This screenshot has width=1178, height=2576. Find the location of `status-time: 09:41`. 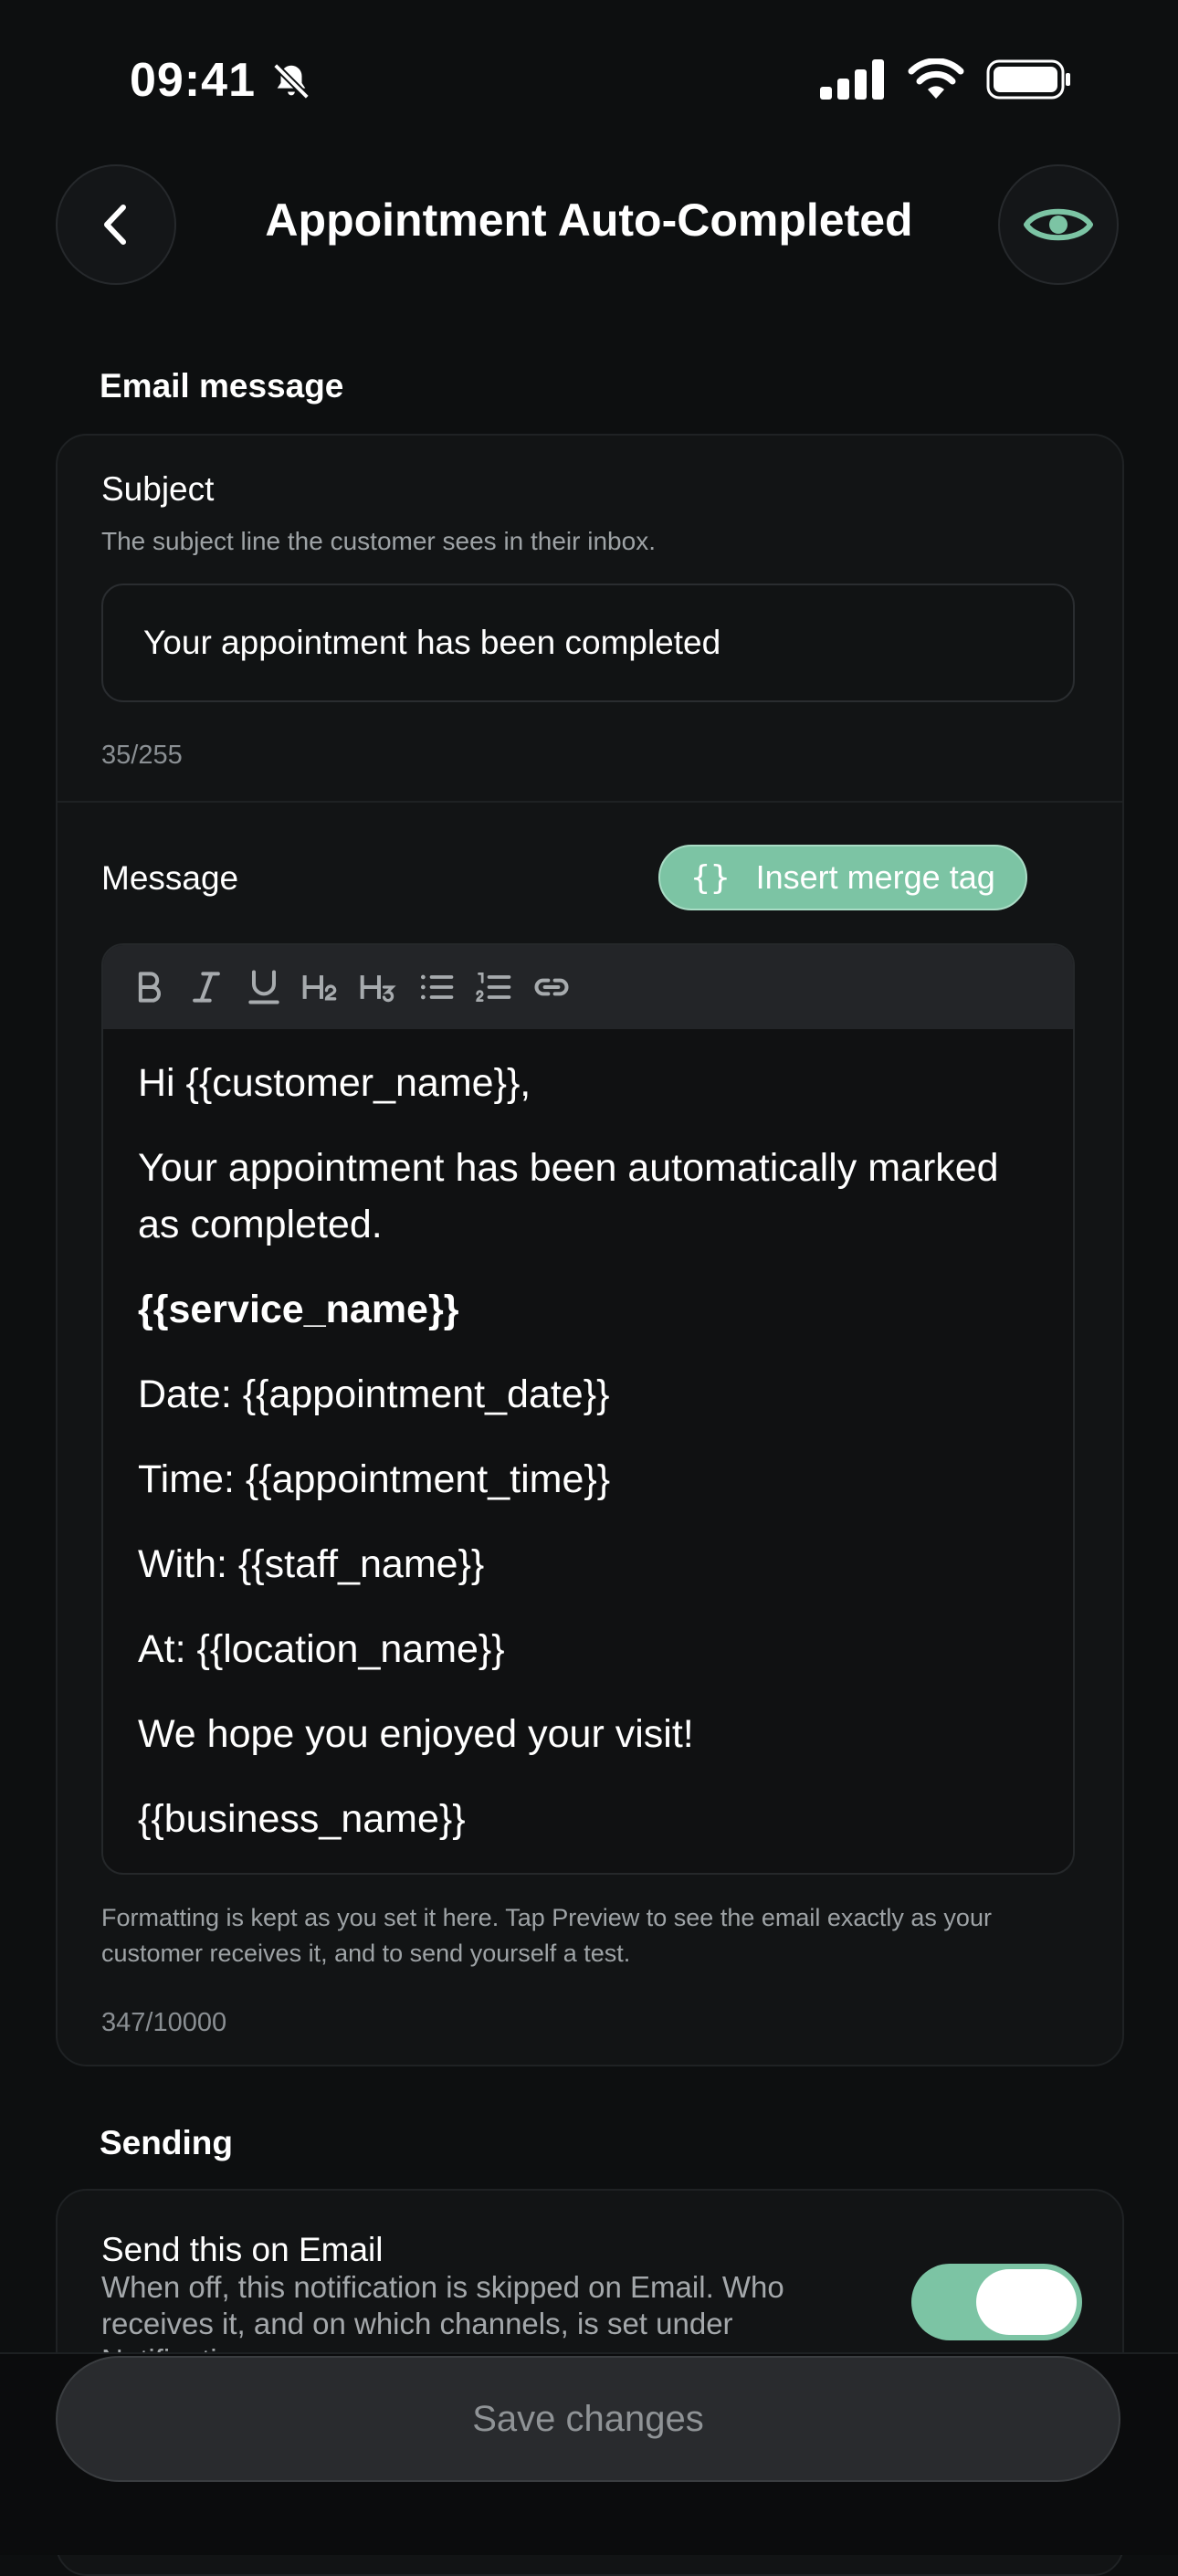

status-time: 09:41 is located at coordinates (193, 80).